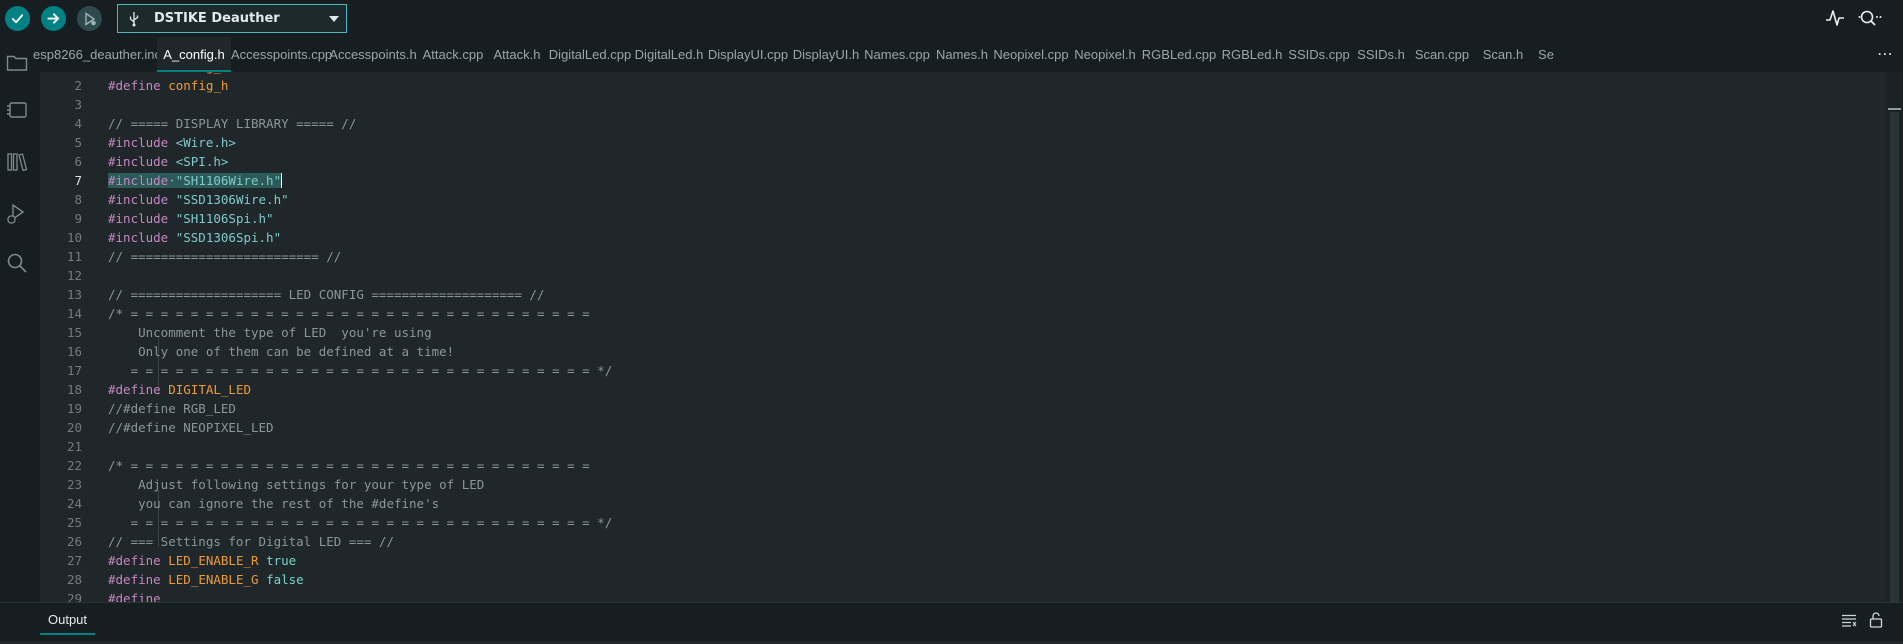  Describe the element at coordinates (963, 104) in the screenshot. I see `code-line: 3` at that location.